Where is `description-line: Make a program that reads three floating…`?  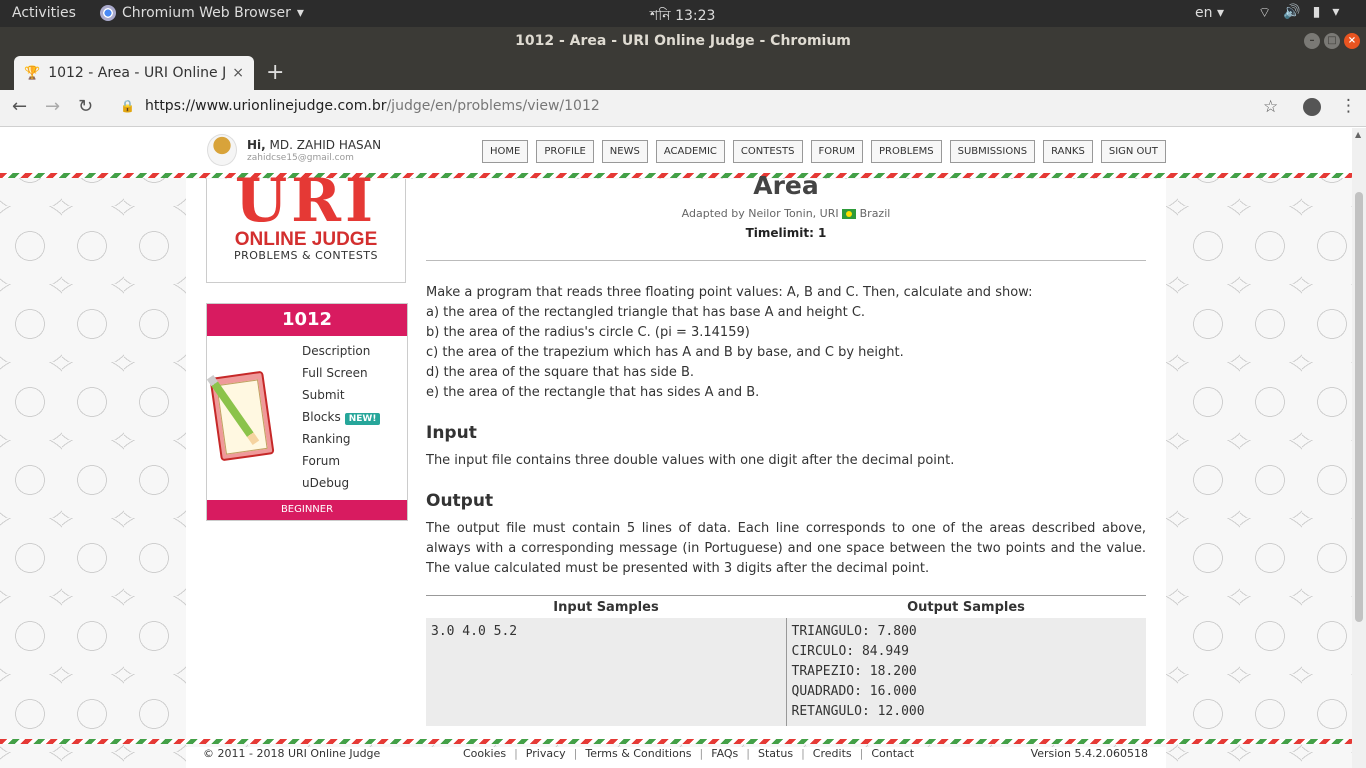 description-line: Make a program that reads three floating… is located at coordinates (729, 292).